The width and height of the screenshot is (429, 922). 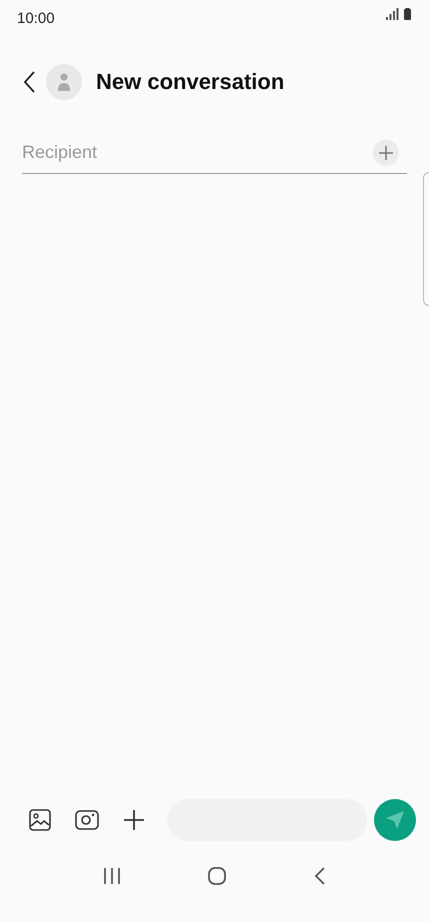 I want to click on home-button, so click(x=217, y=876).